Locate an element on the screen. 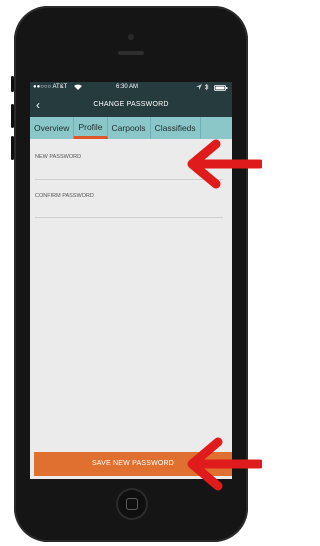 This screenshot has height=546, width=320. confirm-password-label: CONFIRM PASSWORD is located at coordinates (64, 196).